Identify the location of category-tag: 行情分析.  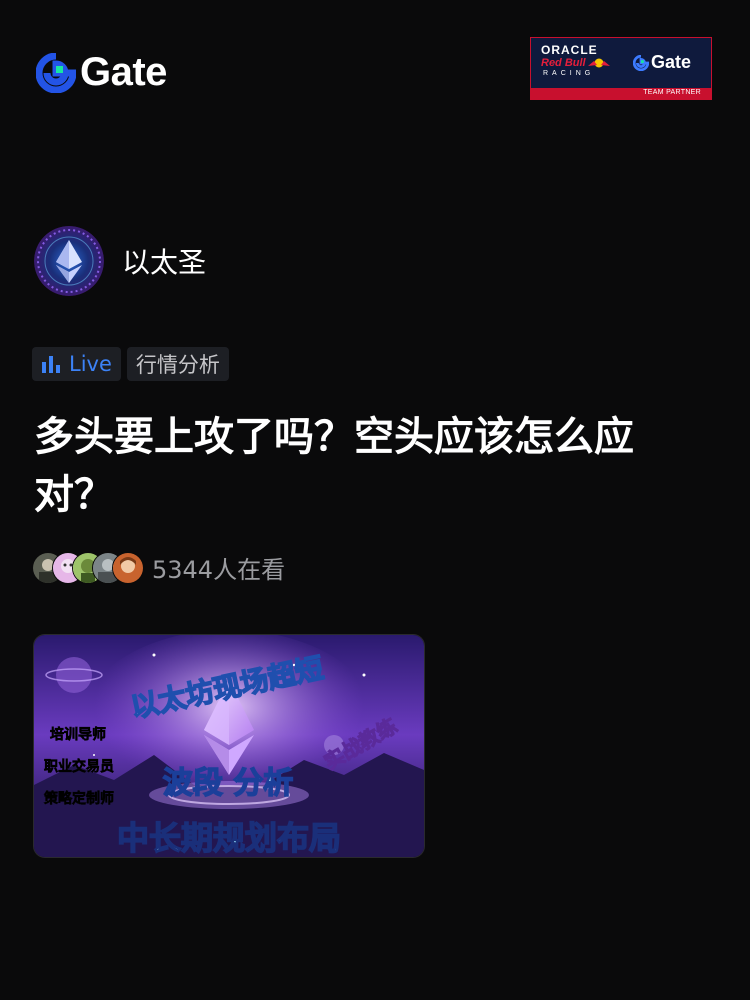
(177, 364).